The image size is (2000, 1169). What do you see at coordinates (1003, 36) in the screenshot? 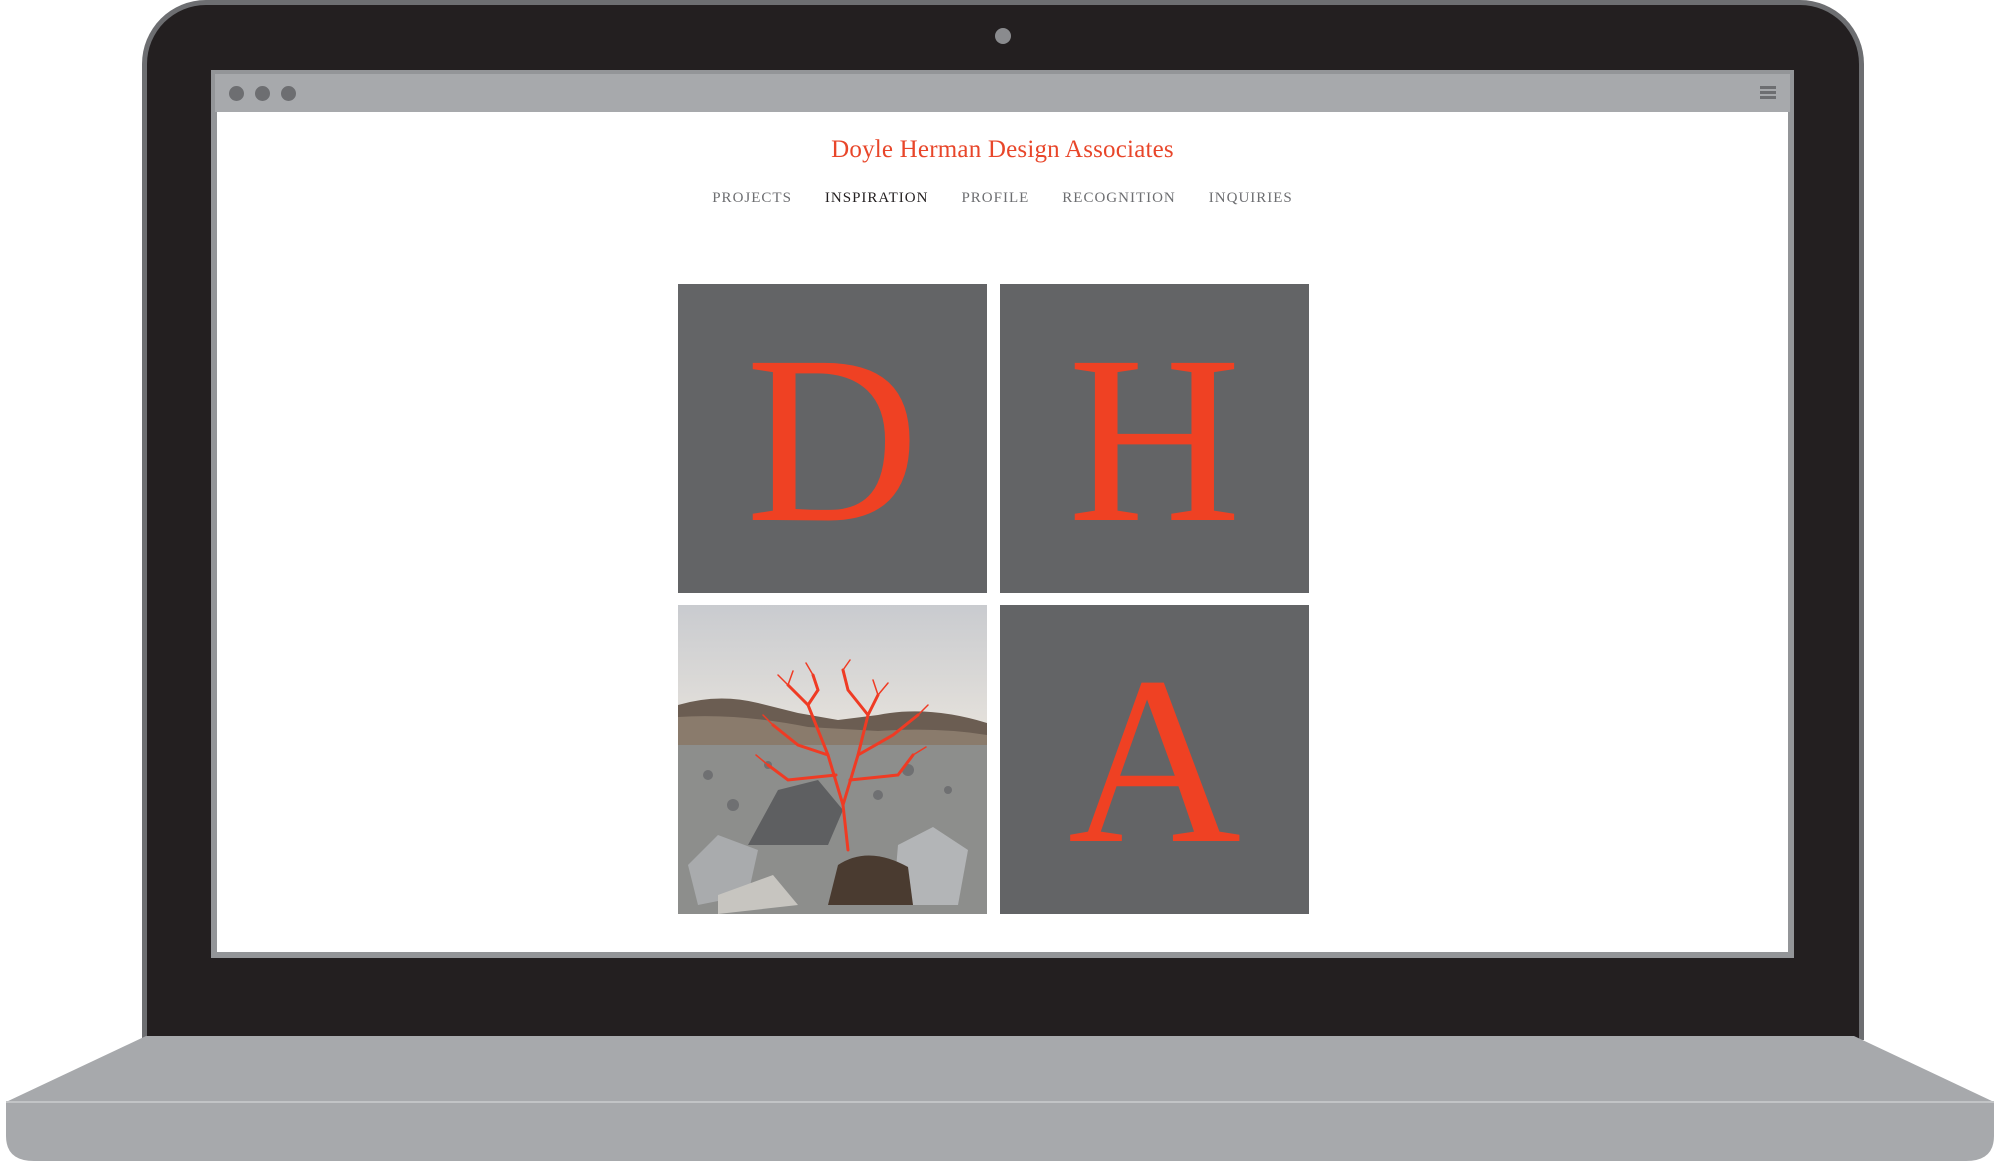
I see `webcam-icon` at bounding box center [1003, 36].